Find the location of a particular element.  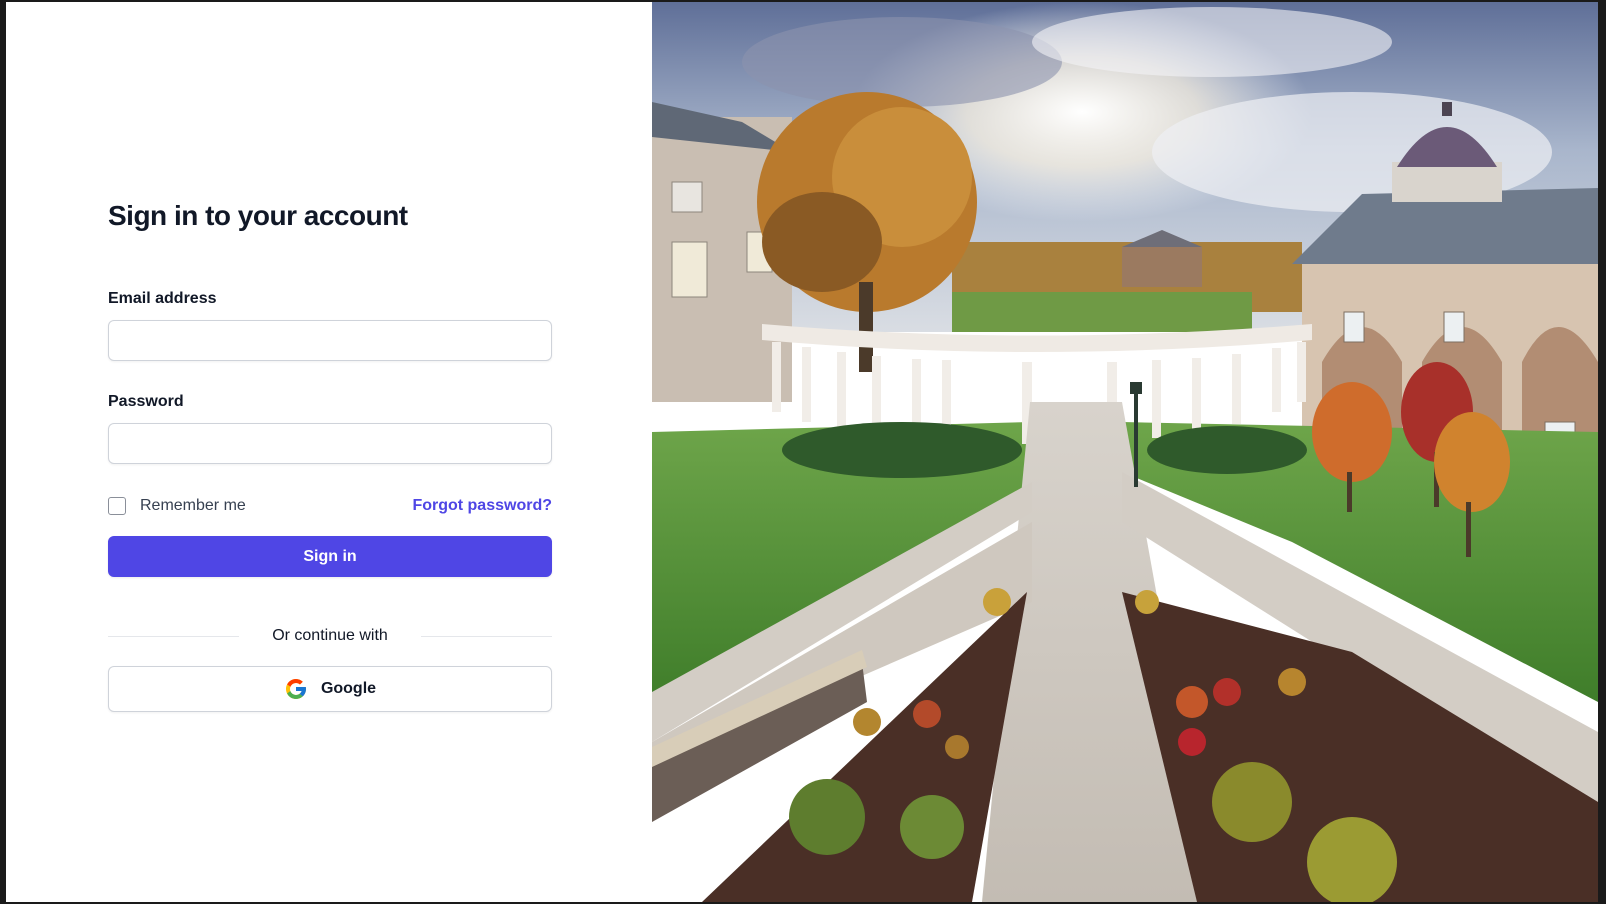

divider-text: Or continue with is located at coordinates (330, 635).